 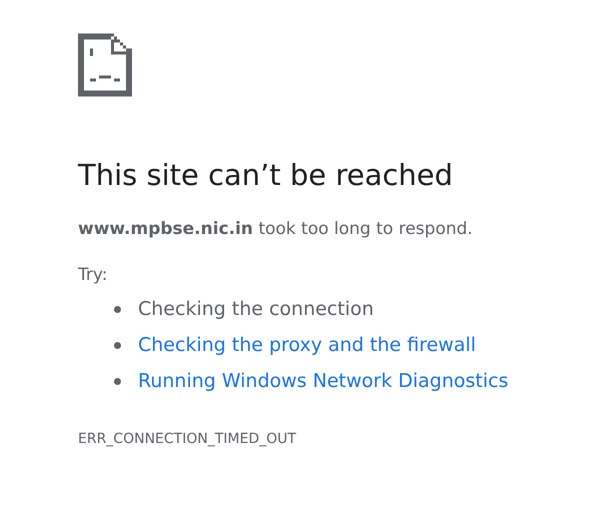 I want to click on error-heading: This site can’t be reached, so click(x=266, y=175).